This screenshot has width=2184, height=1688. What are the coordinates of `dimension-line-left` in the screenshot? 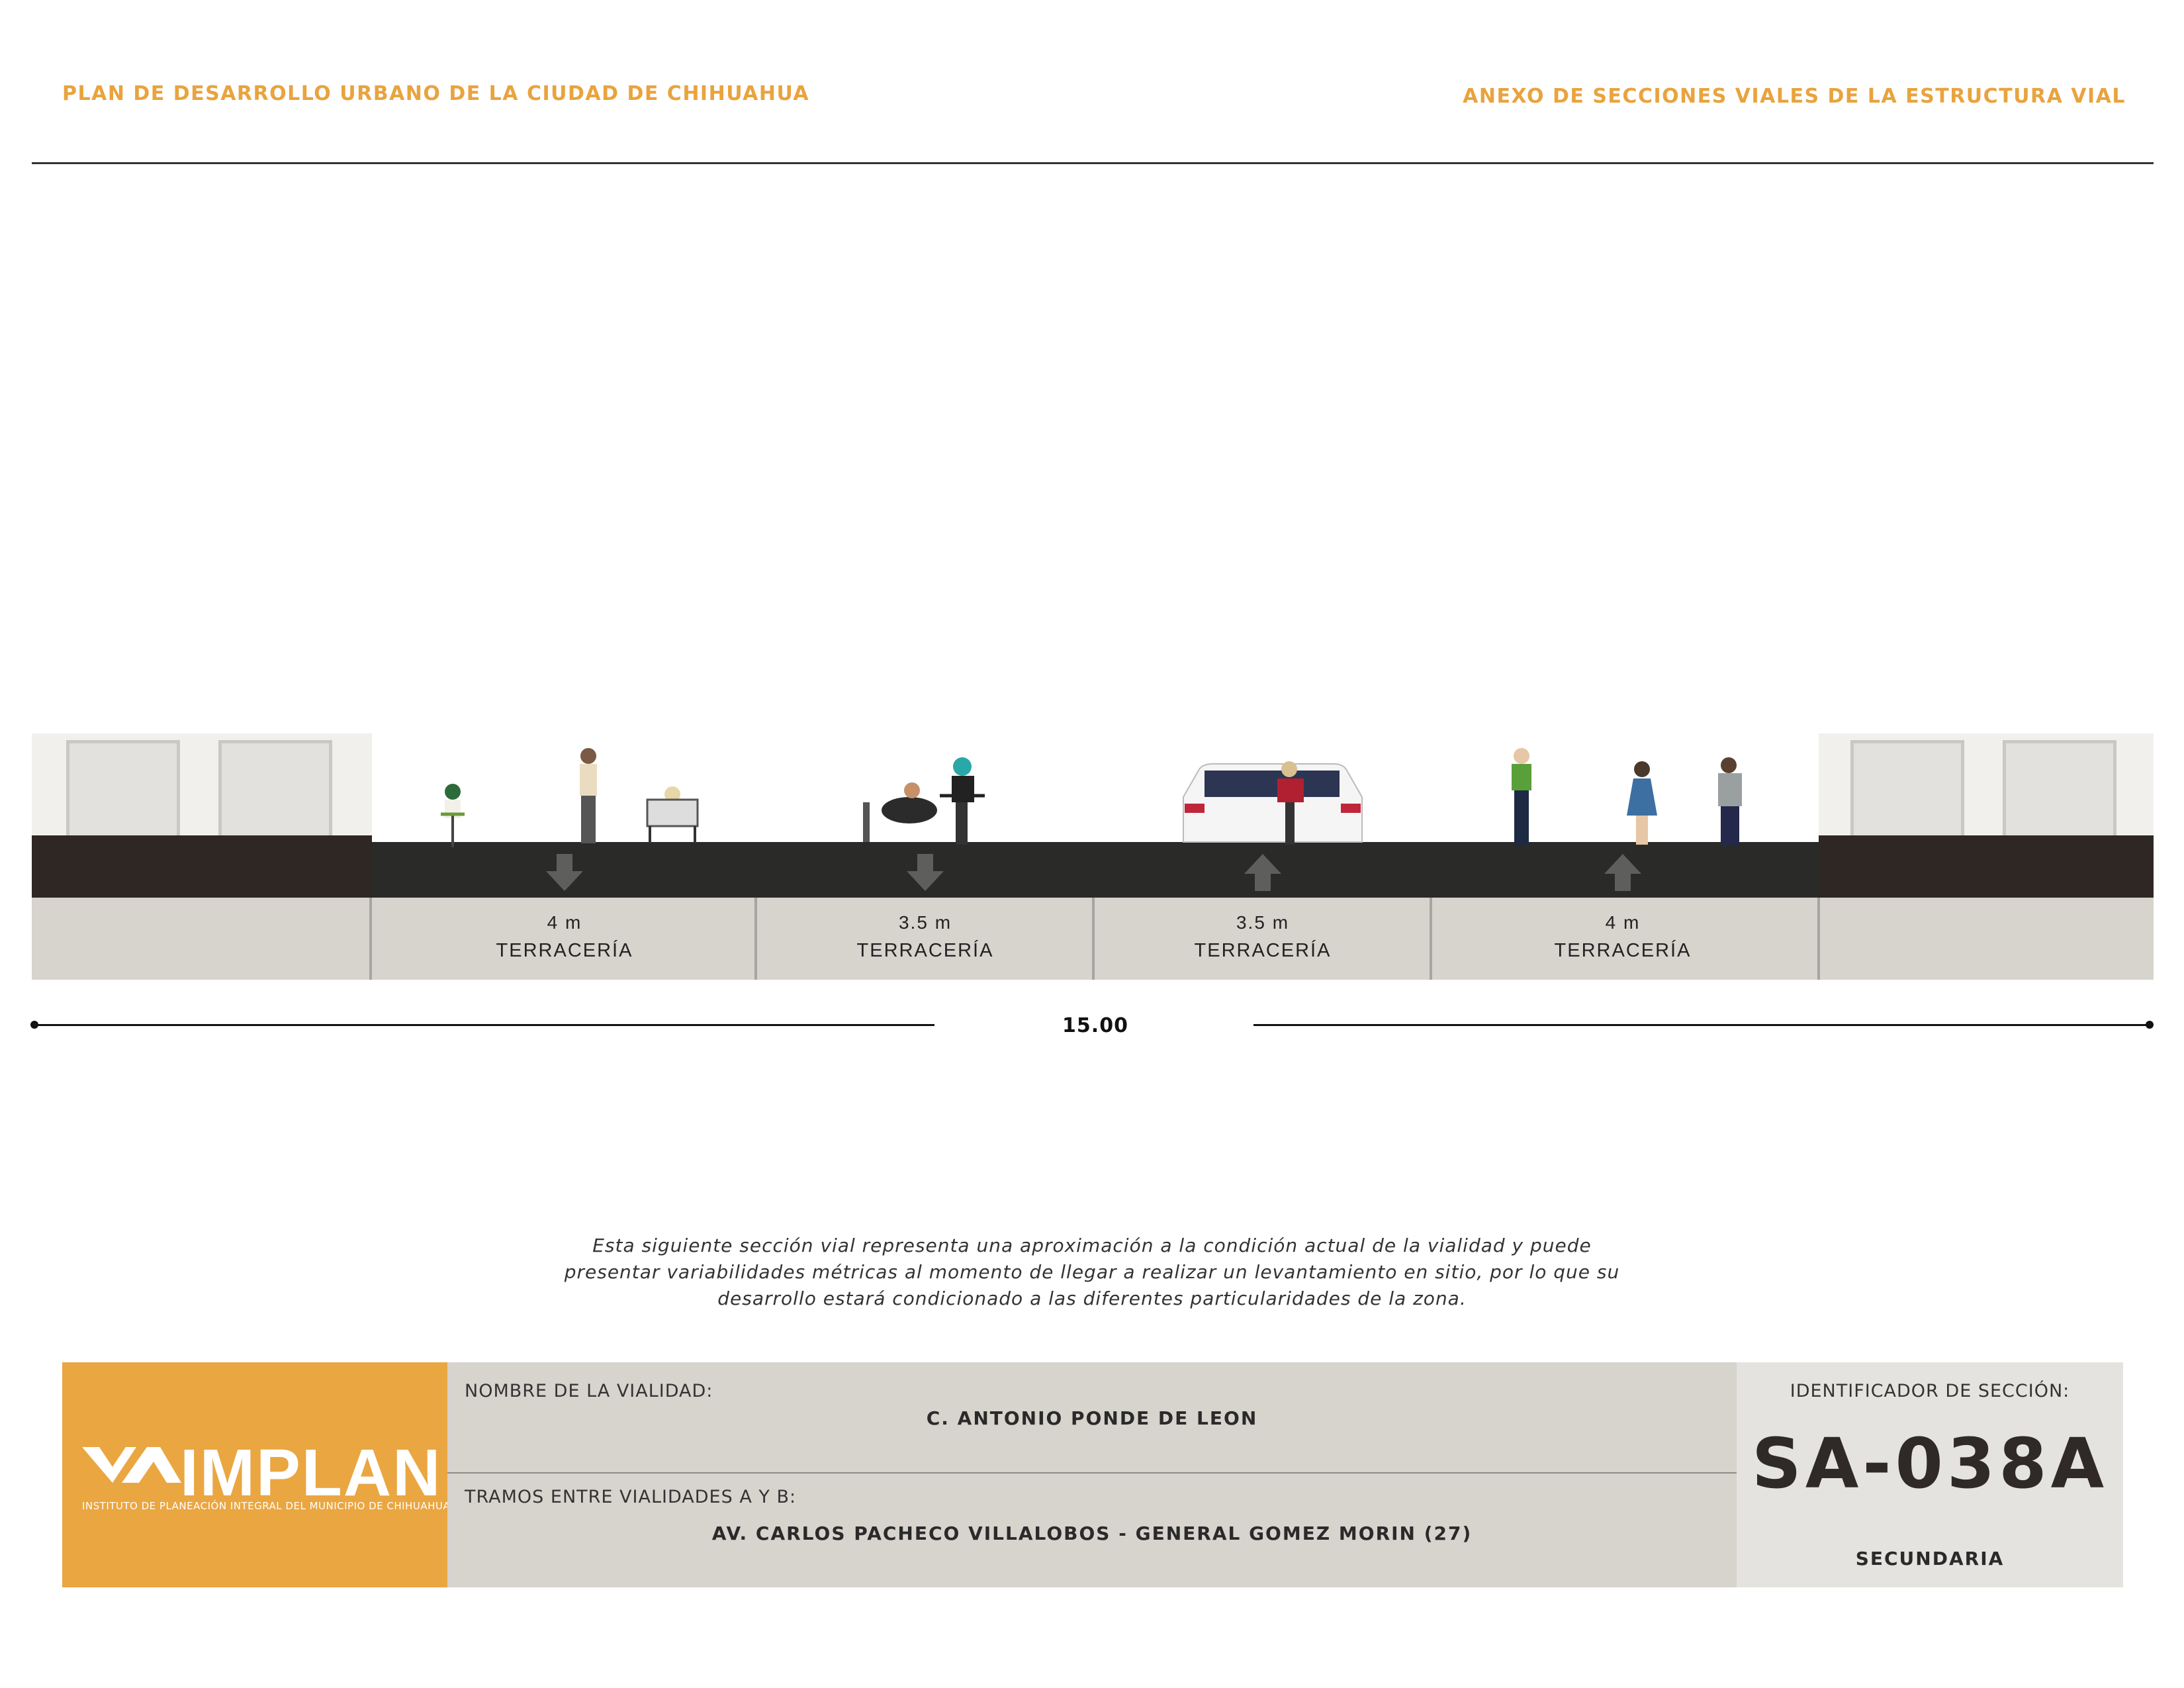 It's located at (484, 1025).